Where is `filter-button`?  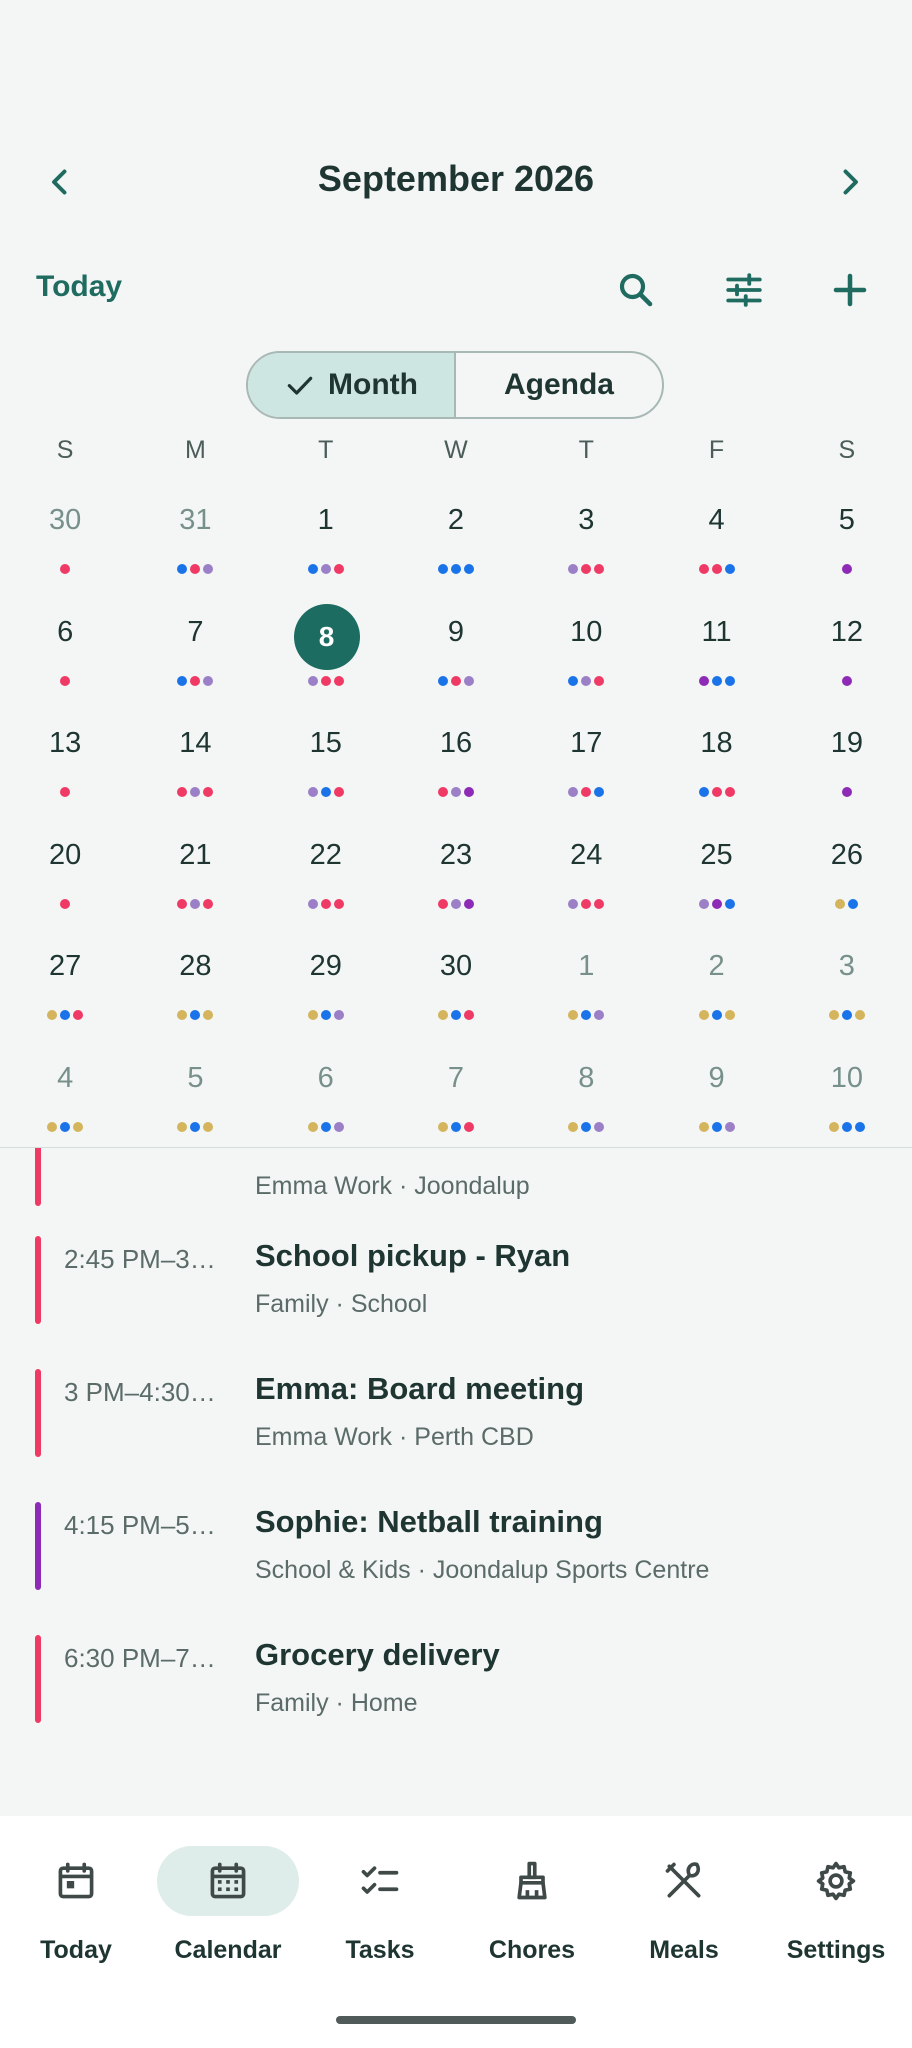
filter-button is located at coordinates (744, 290).